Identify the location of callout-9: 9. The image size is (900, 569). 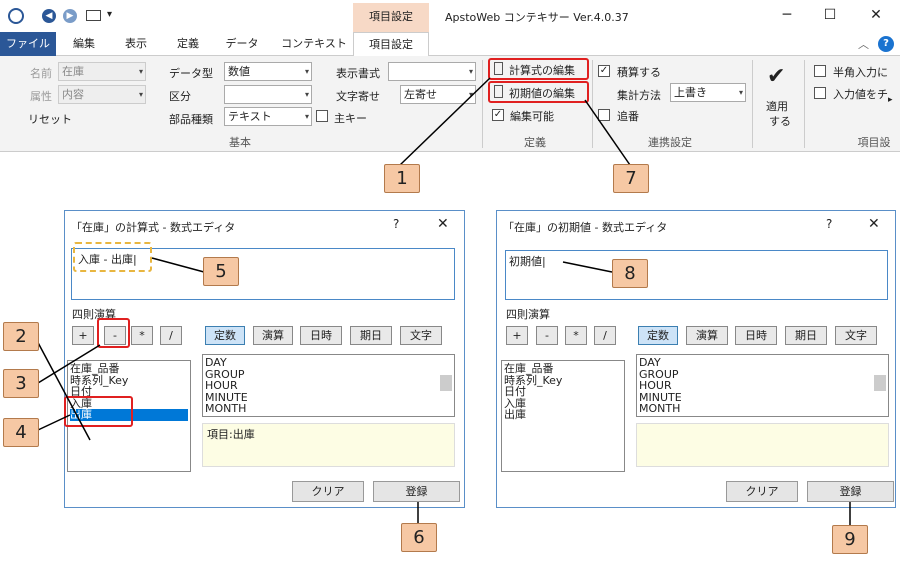
(850, 539).